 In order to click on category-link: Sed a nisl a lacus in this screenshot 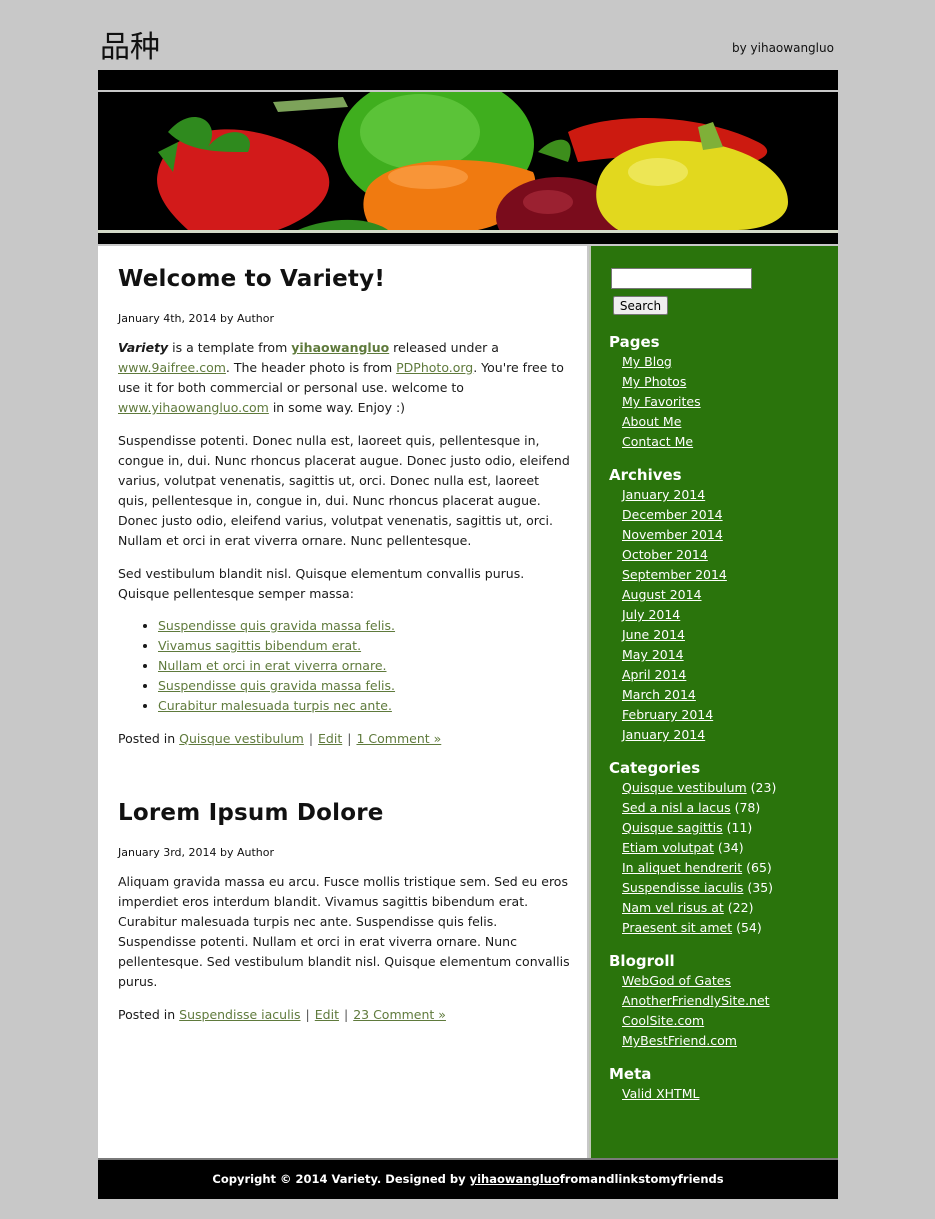, I will do `click(676, 807)`.